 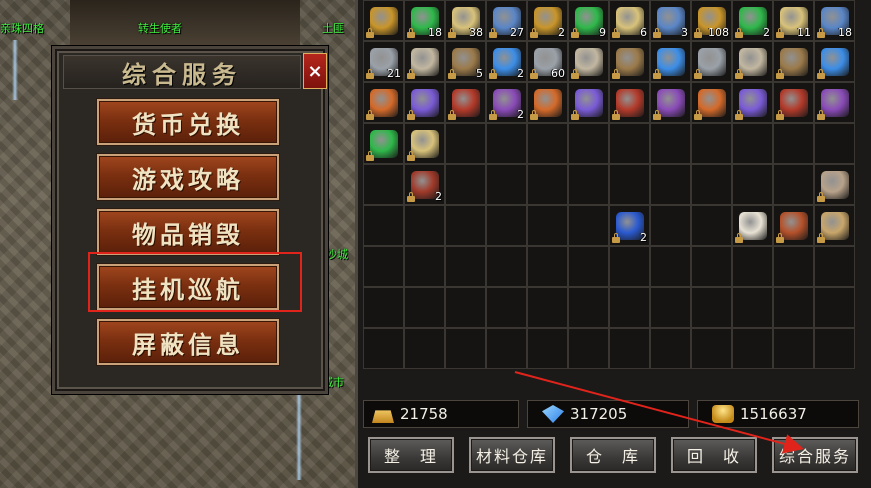 I want to click on inventory-slot: 108, so click(x=711, y=20).